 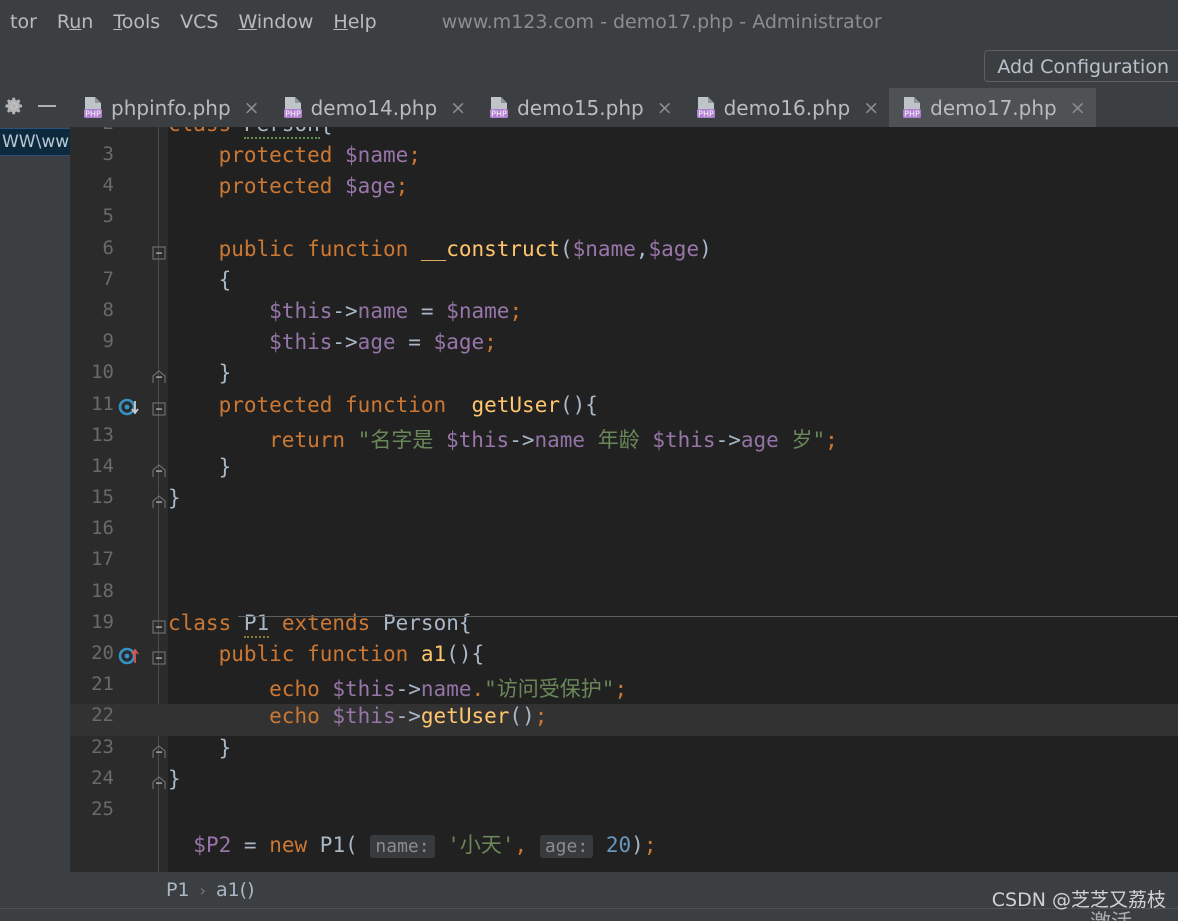 I want to click on code-line: 15 }, so click(x=624, y=501).